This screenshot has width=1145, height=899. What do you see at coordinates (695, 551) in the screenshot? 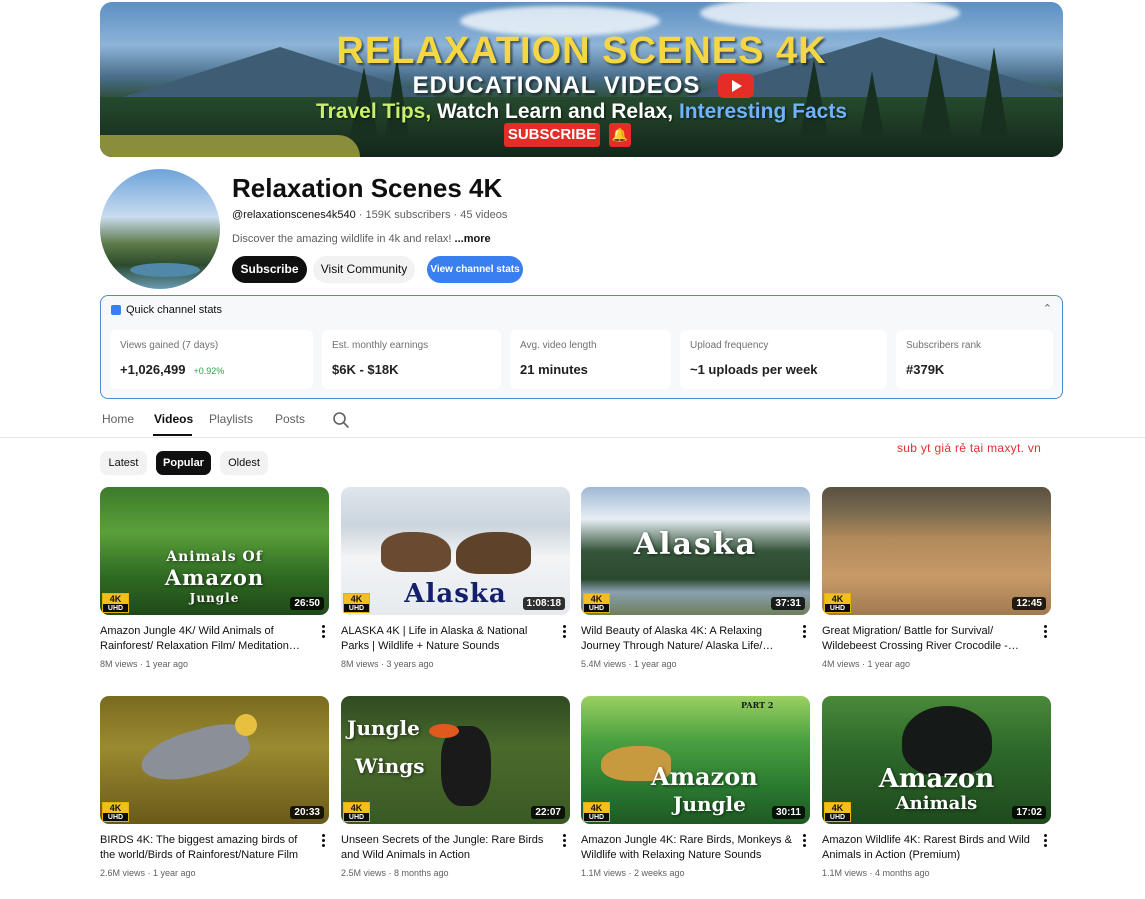
I see `video-thumbnail: Alaska 4K UHD 37:31` at bounding box center [695, 551].